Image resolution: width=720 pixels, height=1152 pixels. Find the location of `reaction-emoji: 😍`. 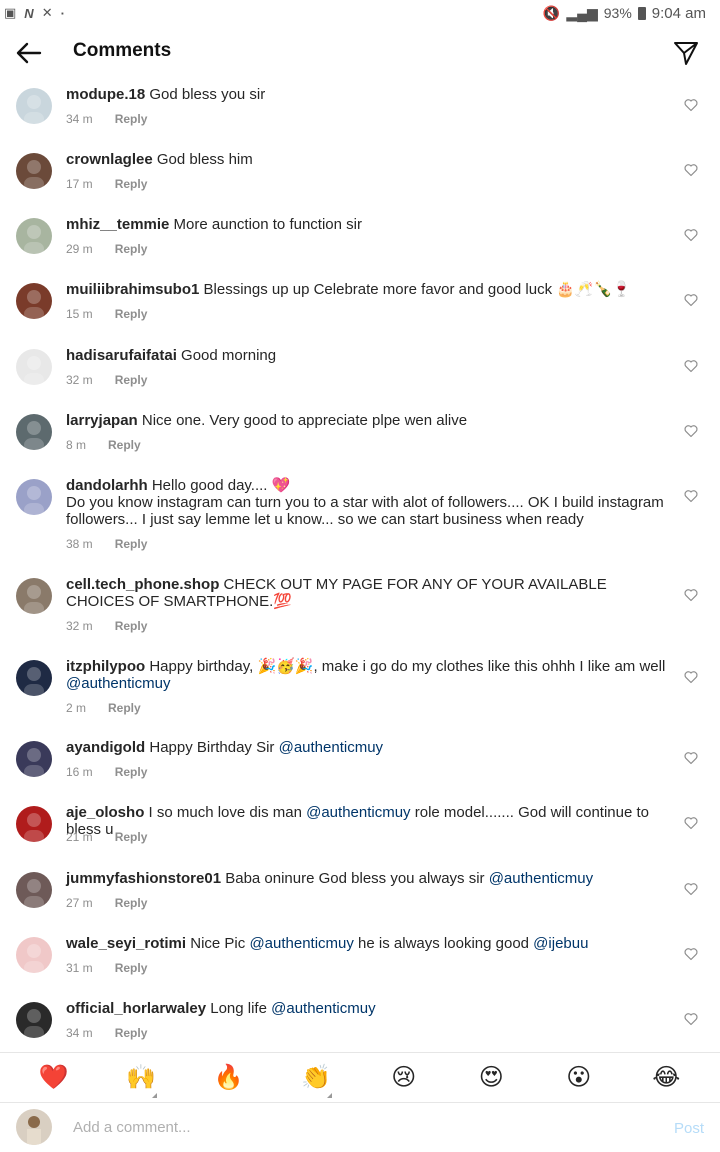

reaction-emoji: 😍 is located at coordinates (491, 1077).